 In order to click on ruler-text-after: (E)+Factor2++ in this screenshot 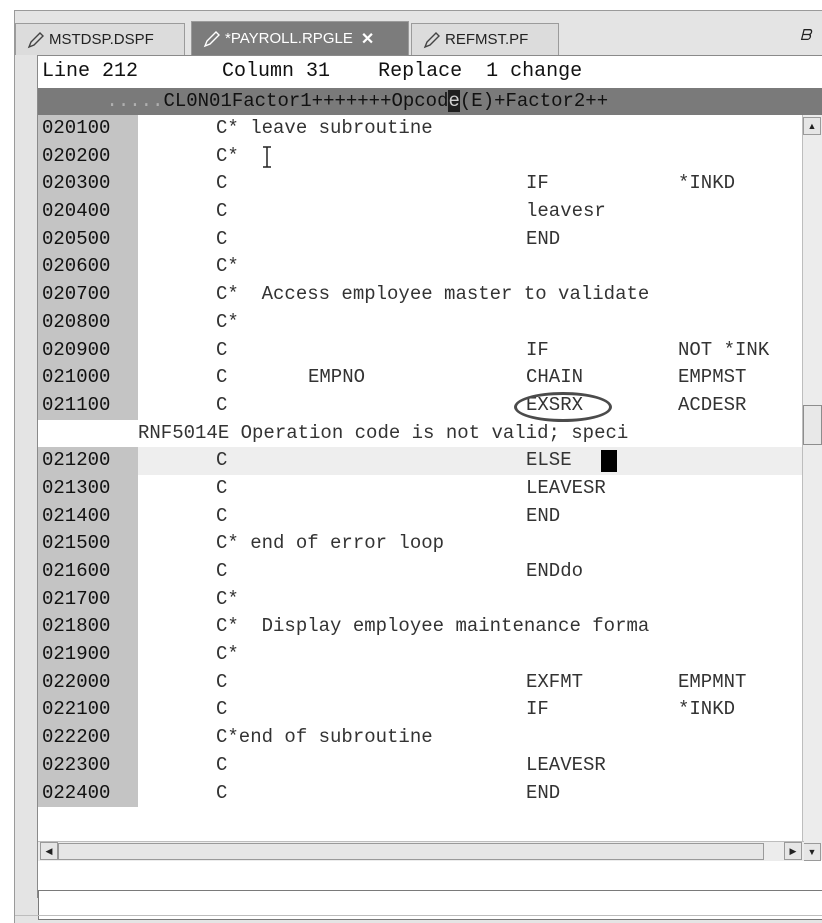, I will do `click(534, 101)`.